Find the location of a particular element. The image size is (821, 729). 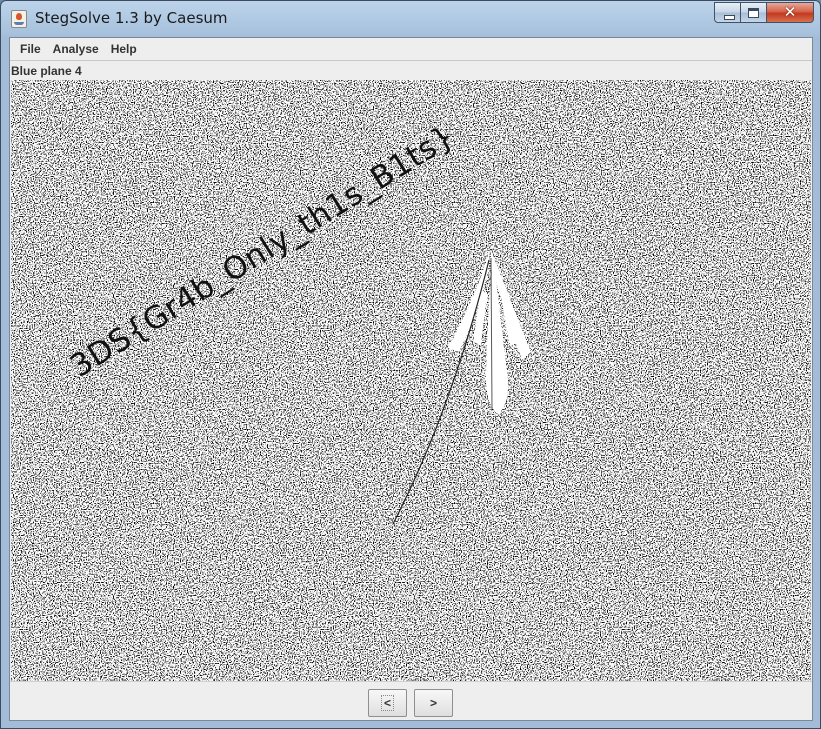

menu-analyse: Analyse is located at coordinates (76, 49).